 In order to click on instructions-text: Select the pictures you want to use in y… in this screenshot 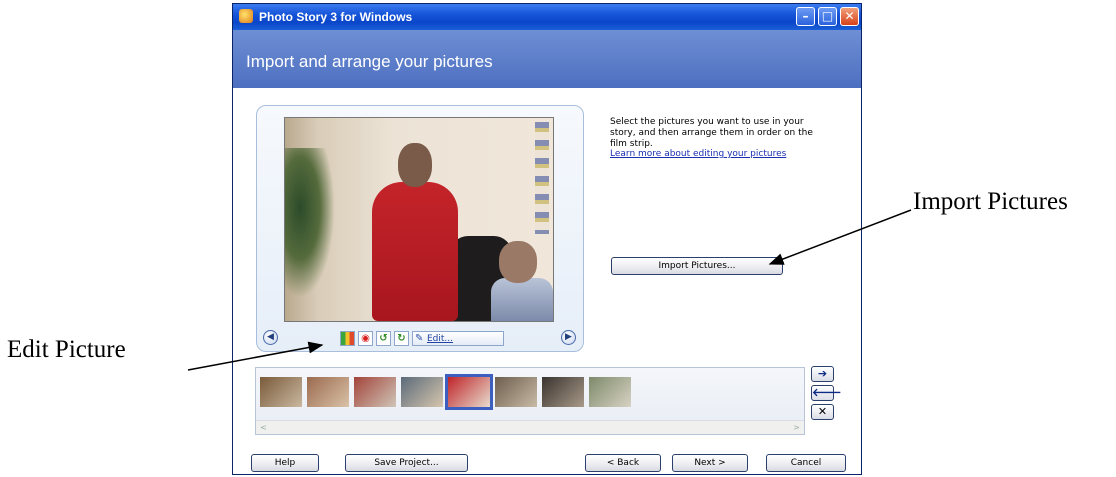, I will do `click(711, 133)`.